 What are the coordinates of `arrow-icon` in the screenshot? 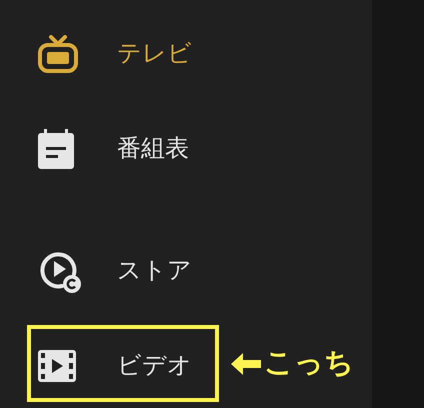 It's located at (246, 363).